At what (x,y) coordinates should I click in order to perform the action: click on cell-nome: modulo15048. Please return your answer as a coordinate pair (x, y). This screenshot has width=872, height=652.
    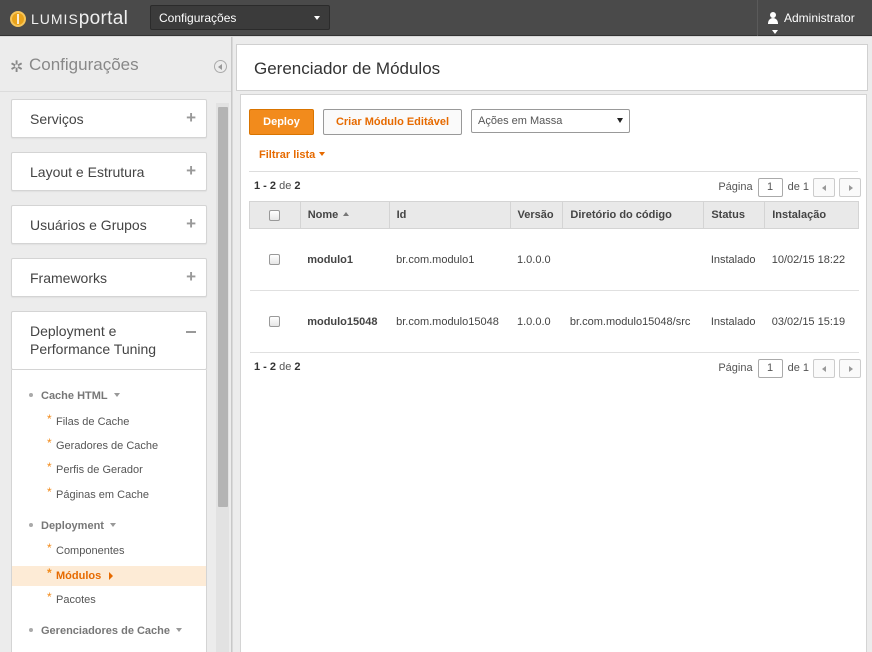
    Looking at the image, I should click on (345, 321).